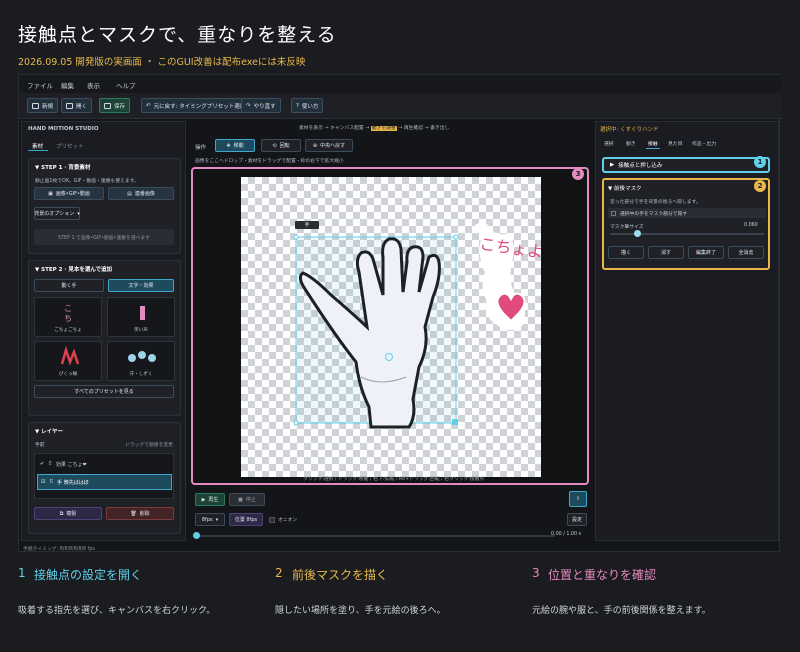 This screenshot has width=800, height=652. Describe the element at coordinates (104, 391) in the screenshot. I see `see-all-presets-button: すべてのプリセットを見る` at that location.